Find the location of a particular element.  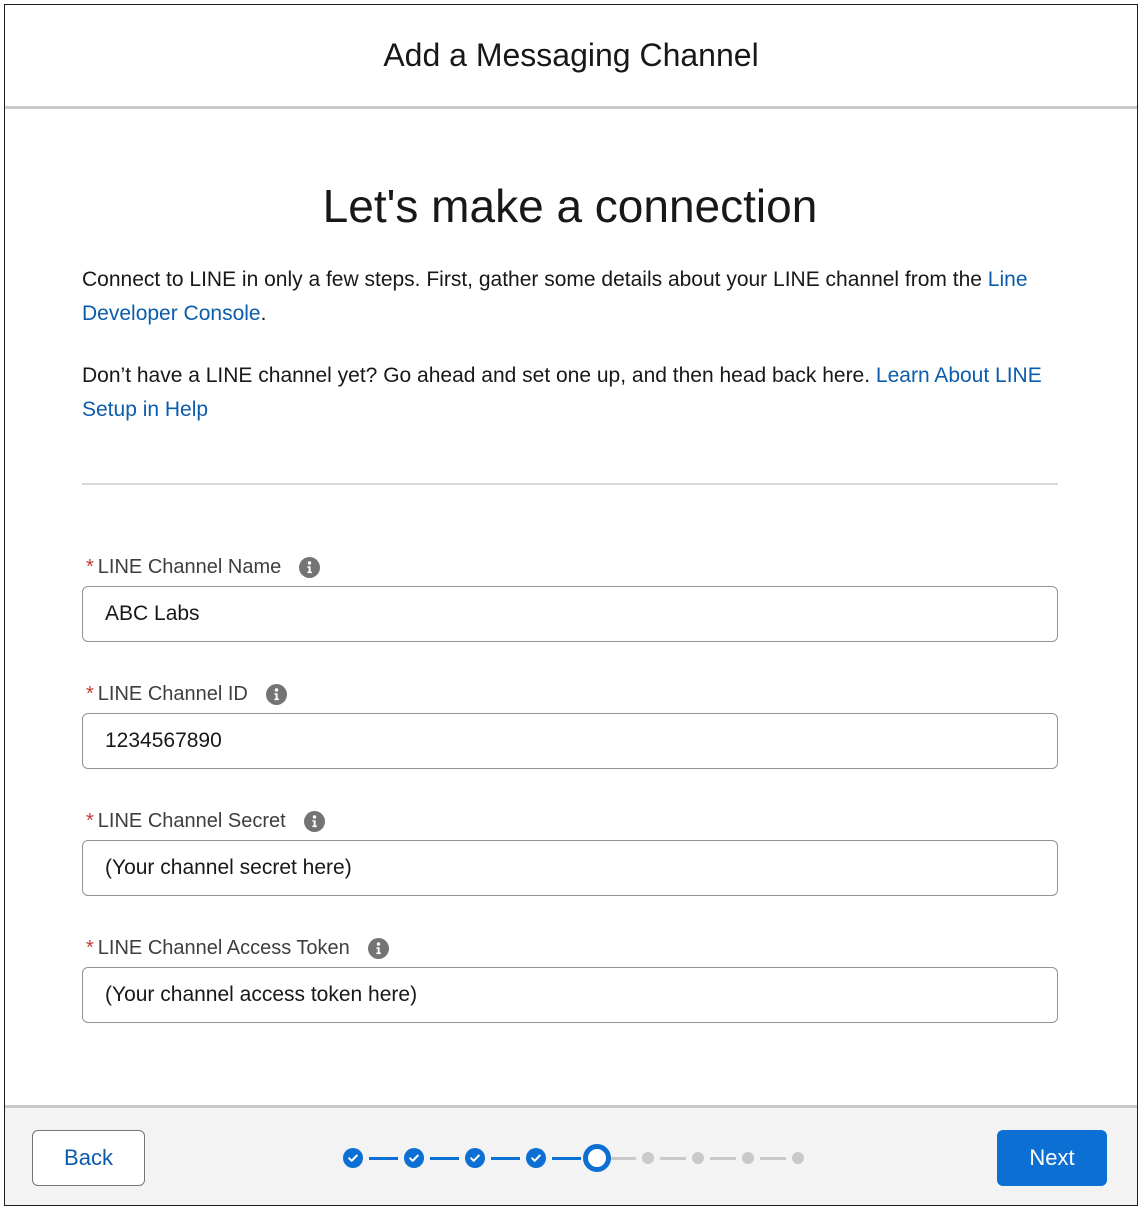

access-token-input is located at coordinates (570, 995).